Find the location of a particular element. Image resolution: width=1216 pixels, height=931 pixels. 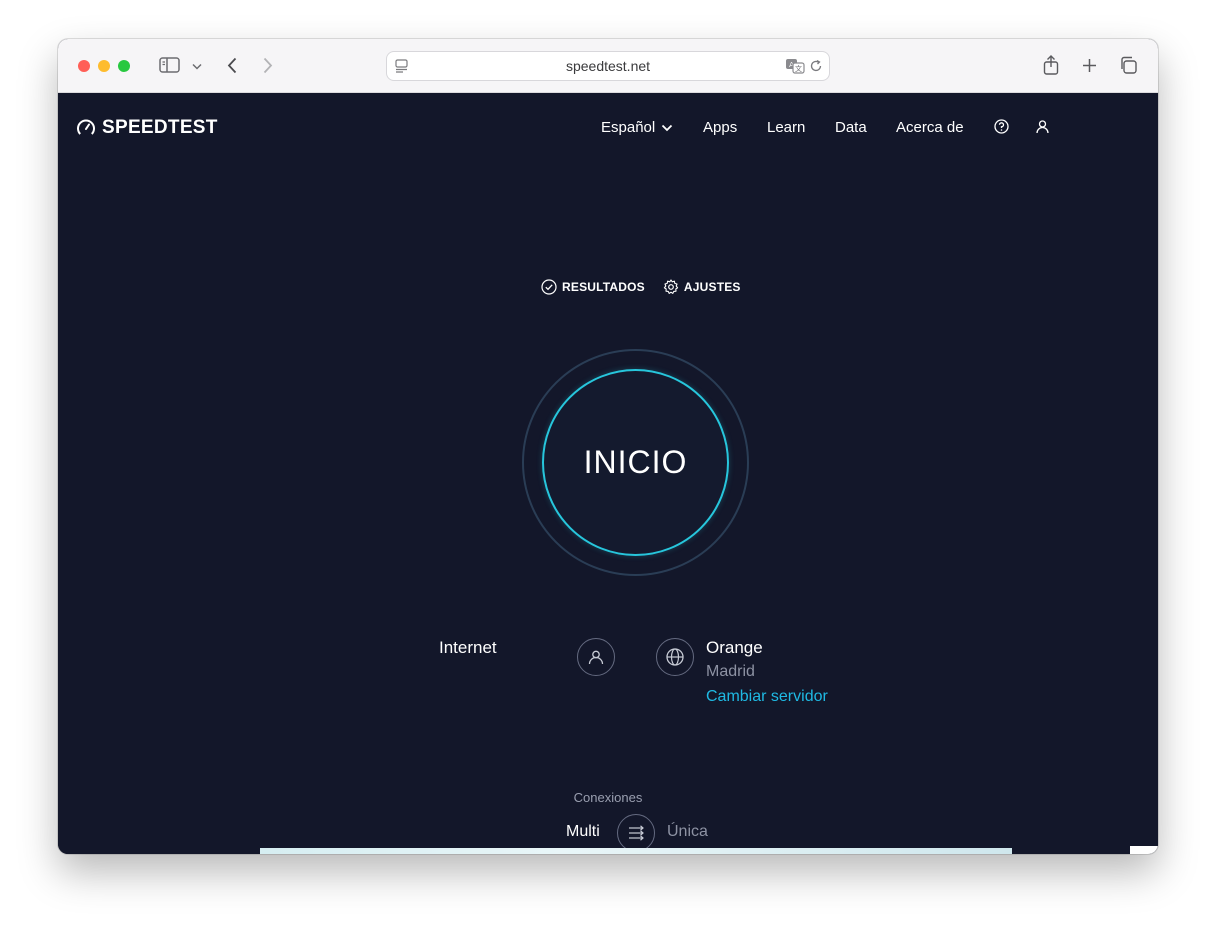

gear-icon is located at coordinates (671, 286).